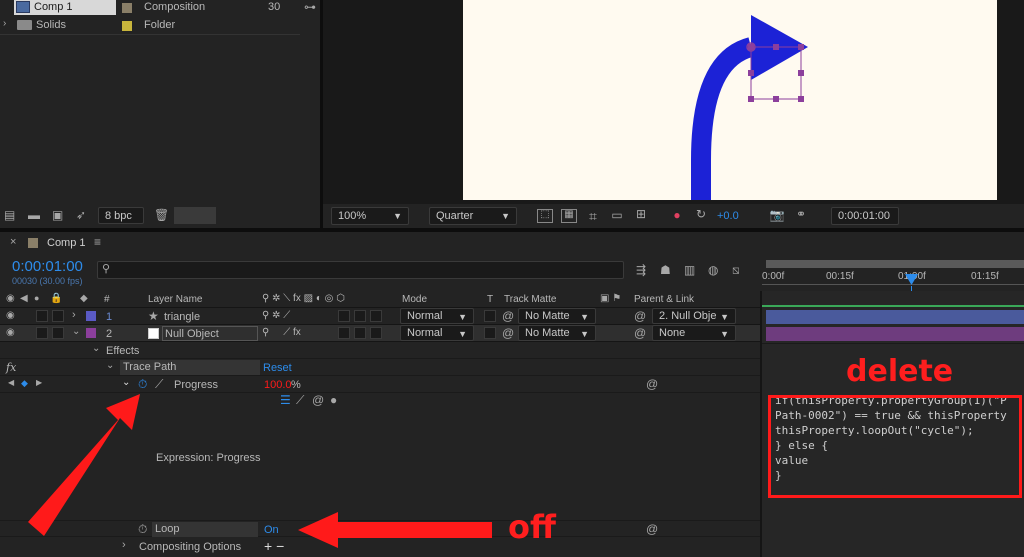 Image resolution: width=1024 pixels, height=557 pixels. I want to click on annotation-arrows, so click(260, 471).